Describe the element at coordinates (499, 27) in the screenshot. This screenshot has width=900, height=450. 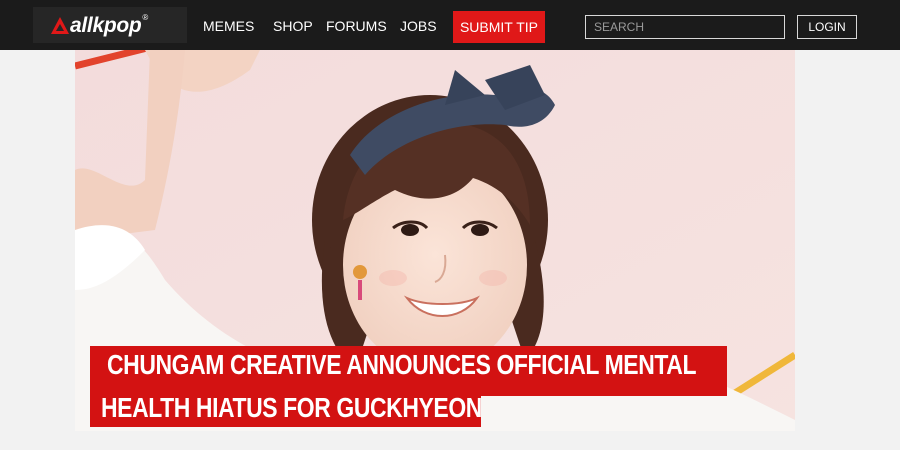
I see `submit-tip-button: SUBMIT TIP` at that location.